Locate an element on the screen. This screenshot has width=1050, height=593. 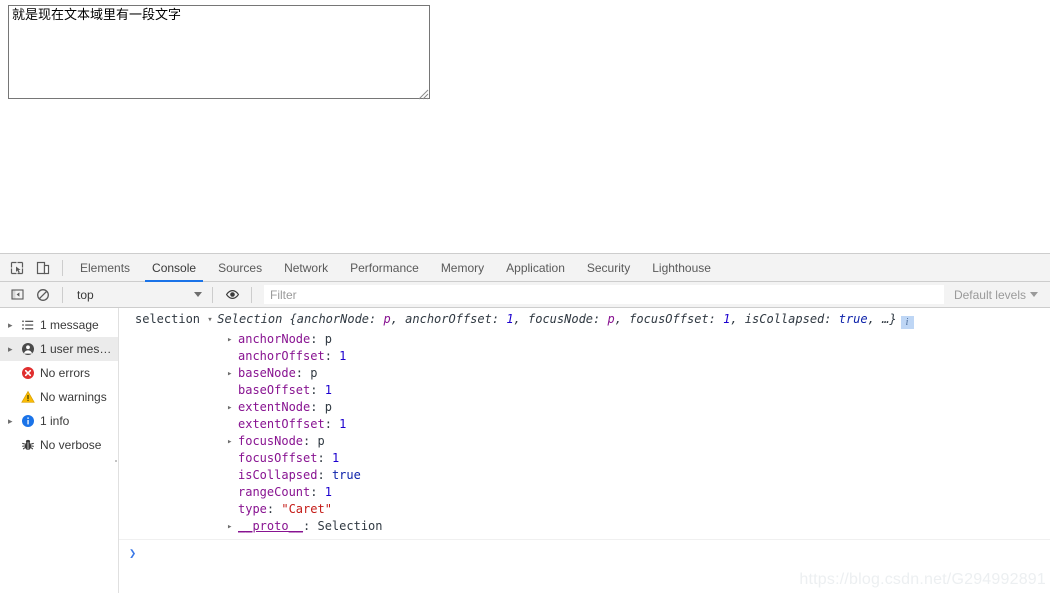
device-toolbar-icon is located at coordinates (43, 267).